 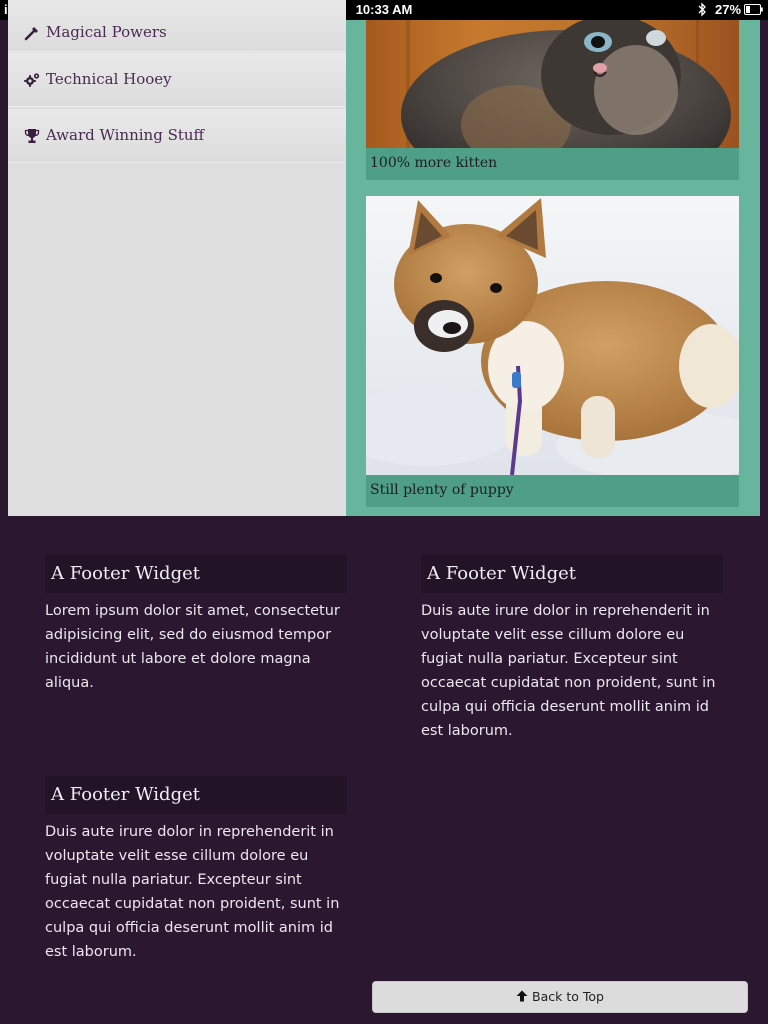 I want to click on sidebar-item-magical-powers: Magical Powers, so click(x=177, y=26).